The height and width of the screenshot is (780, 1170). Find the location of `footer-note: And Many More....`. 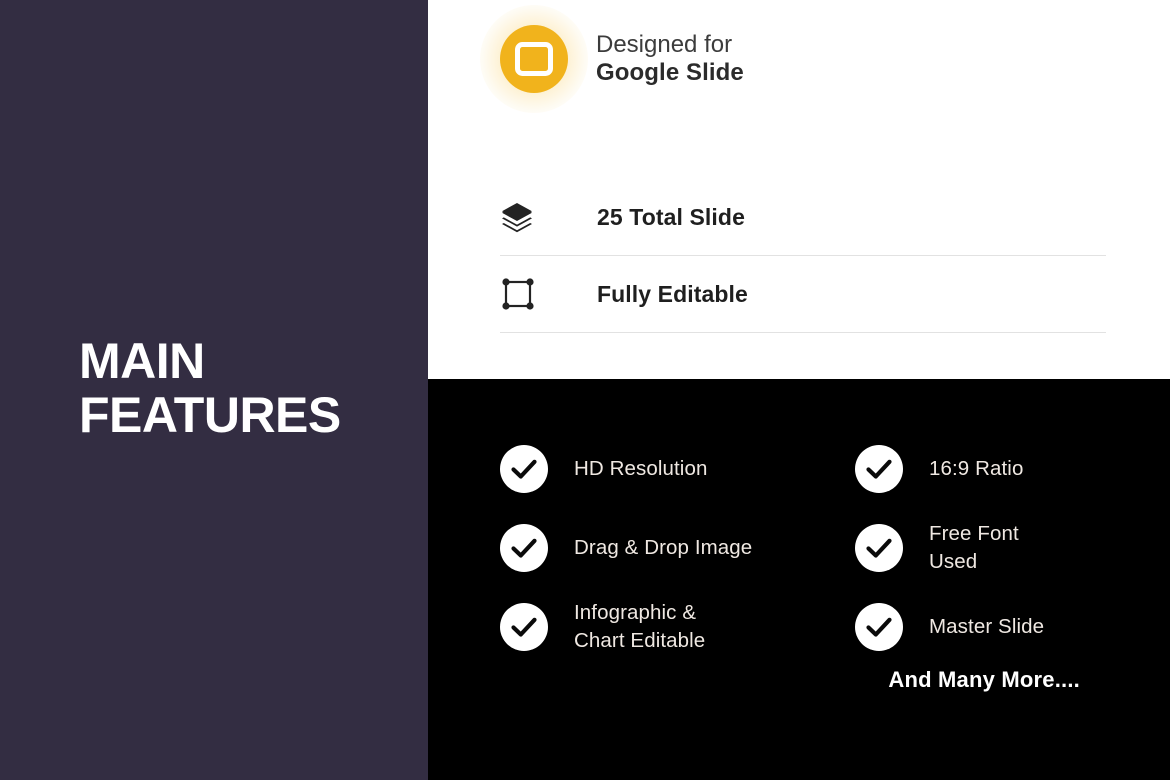

footer-note: And Many More.... is located at coordinates (984, 679).